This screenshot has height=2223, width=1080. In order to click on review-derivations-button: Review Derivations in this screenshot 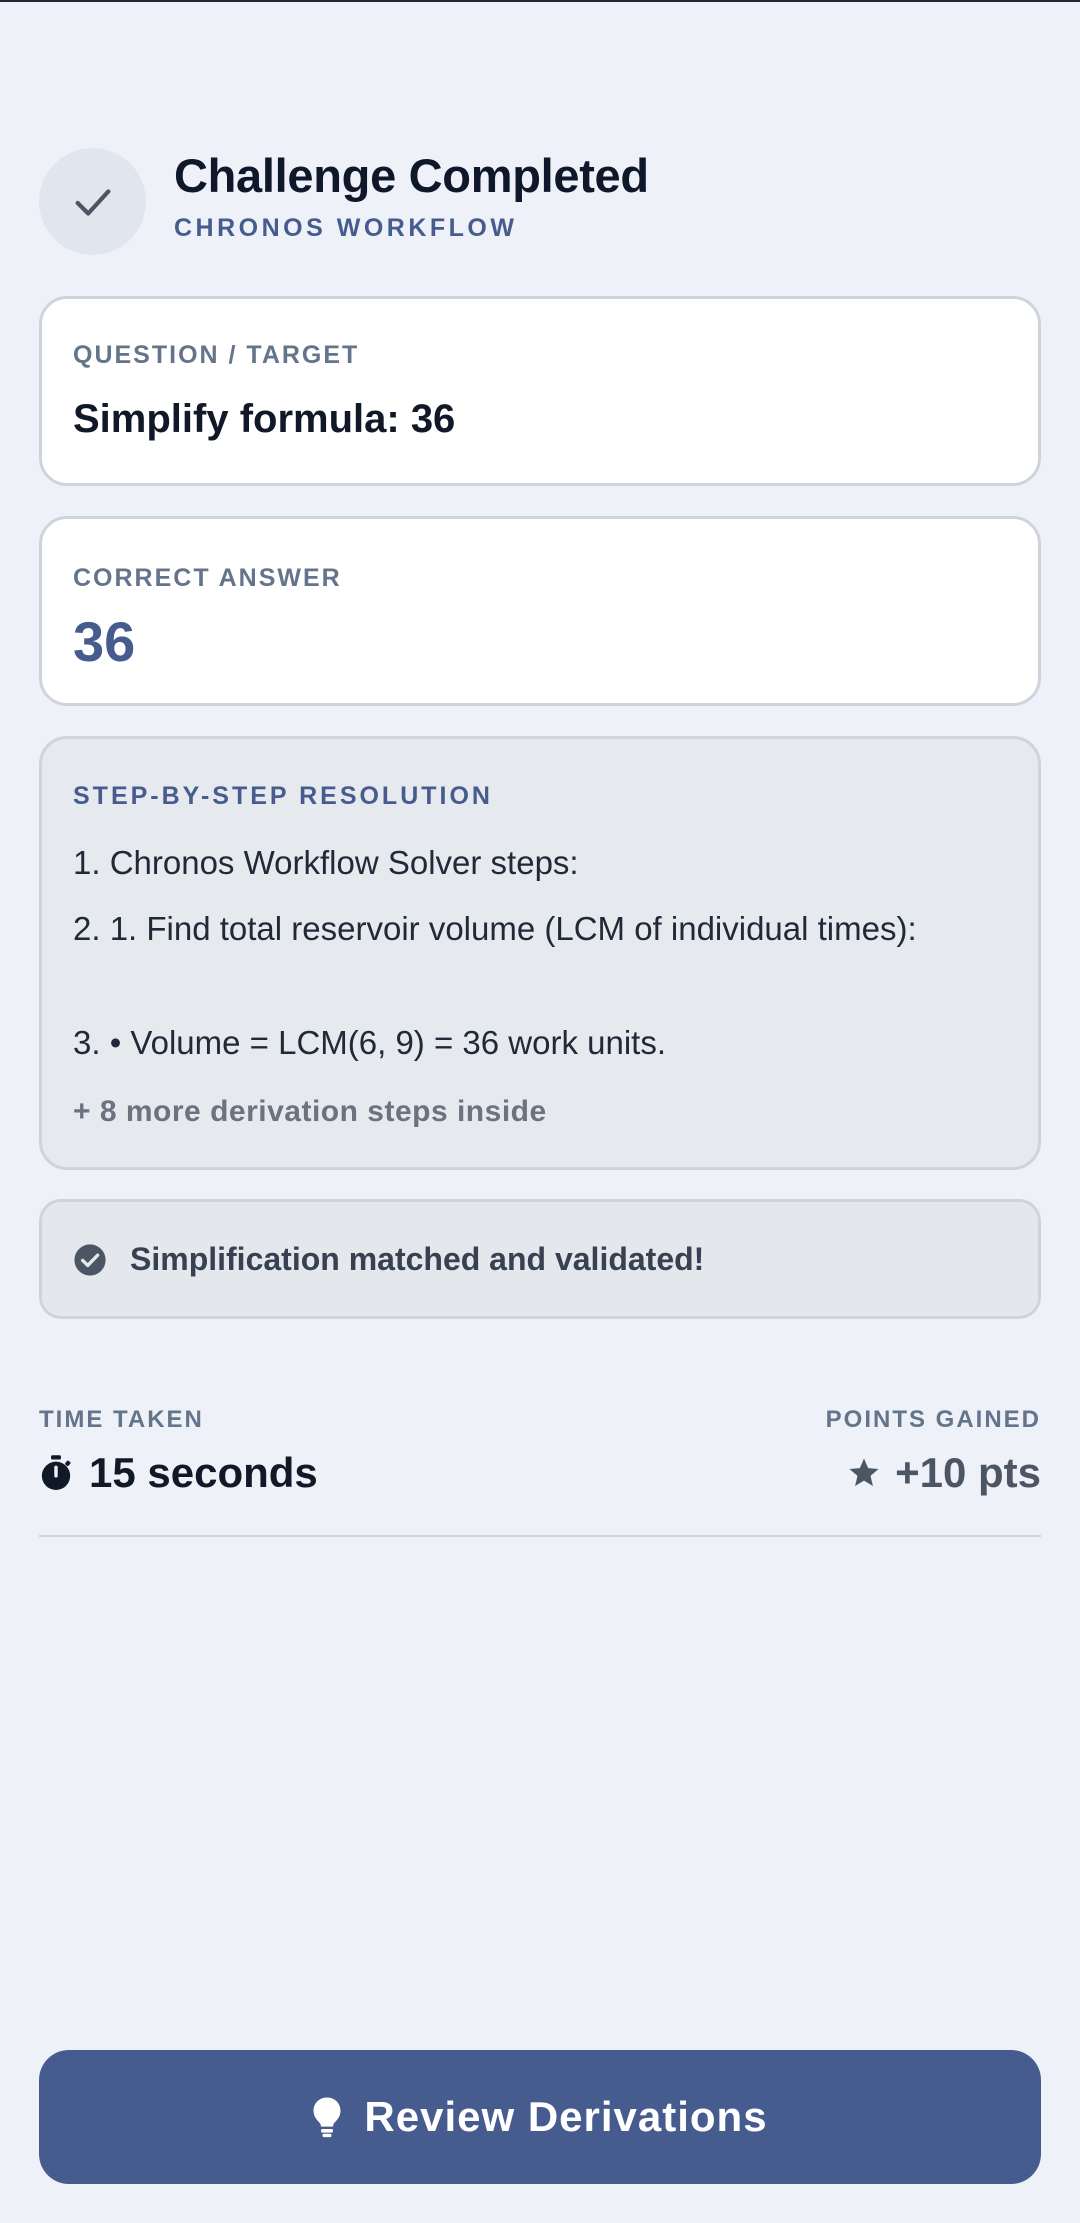, I will do `click(540, 2117)`.